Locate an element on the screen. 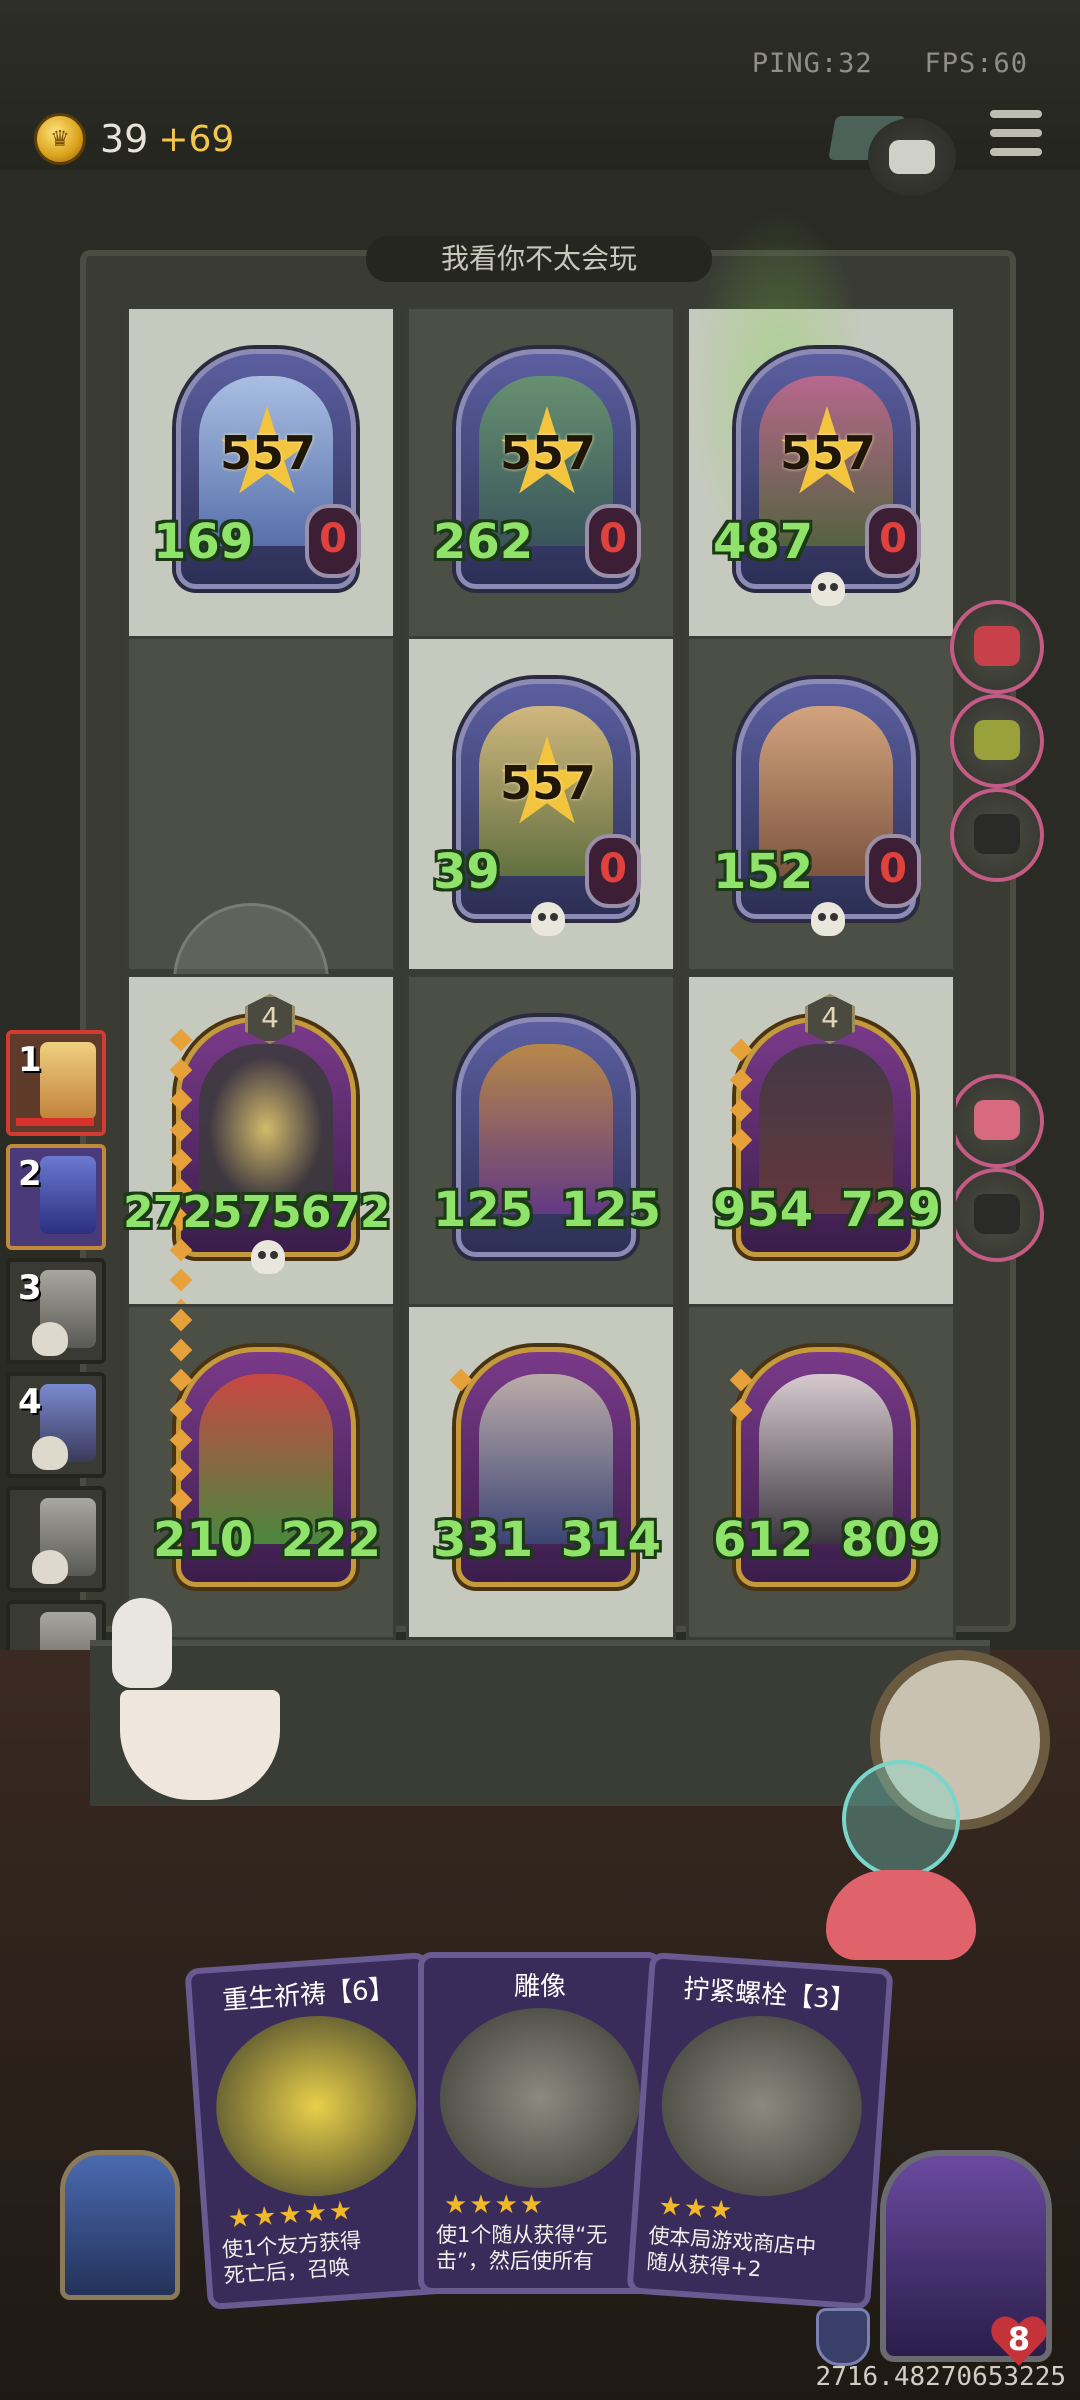 Image resolution: width=1080 pixels, height=2400 pixels. network-stats: PING:32 FPS:60 is located at coordinates (890, 63).